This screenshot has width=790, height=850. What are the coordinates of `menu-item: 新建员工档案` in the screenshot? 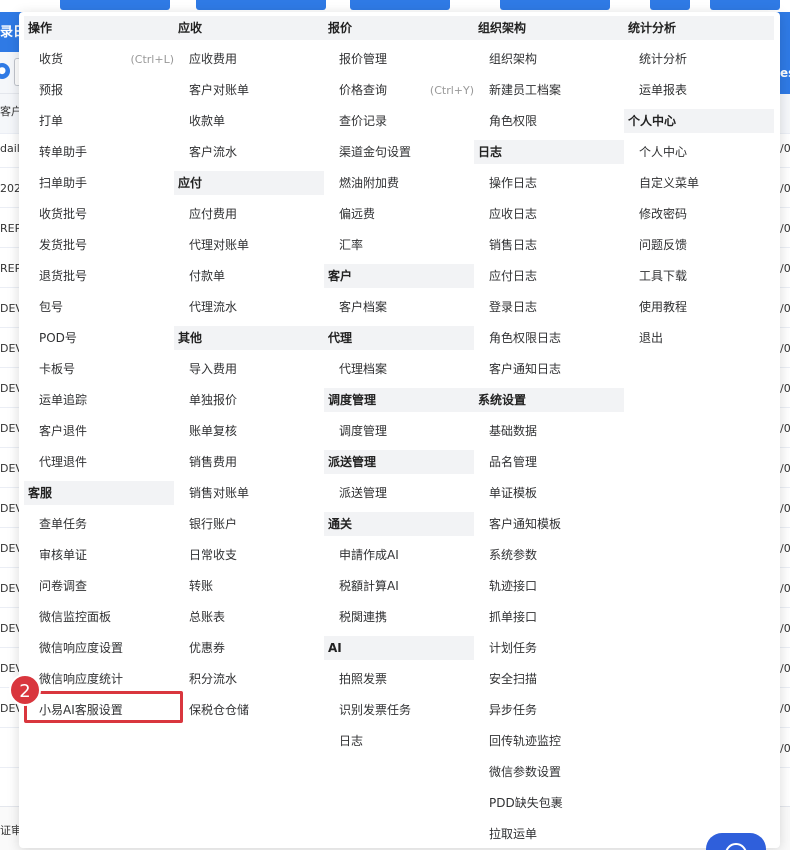 It's located at (549, 90).